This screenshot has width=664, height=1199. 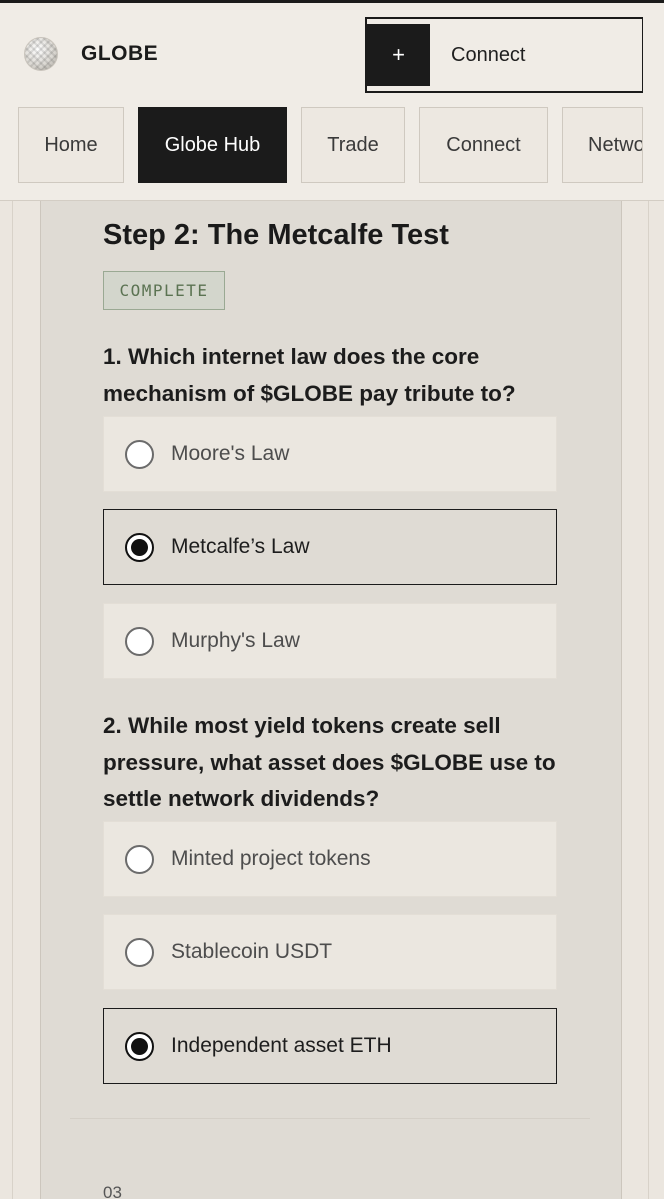 I want to click on option-label: Minted project tokens, so click(x=271, y=858).